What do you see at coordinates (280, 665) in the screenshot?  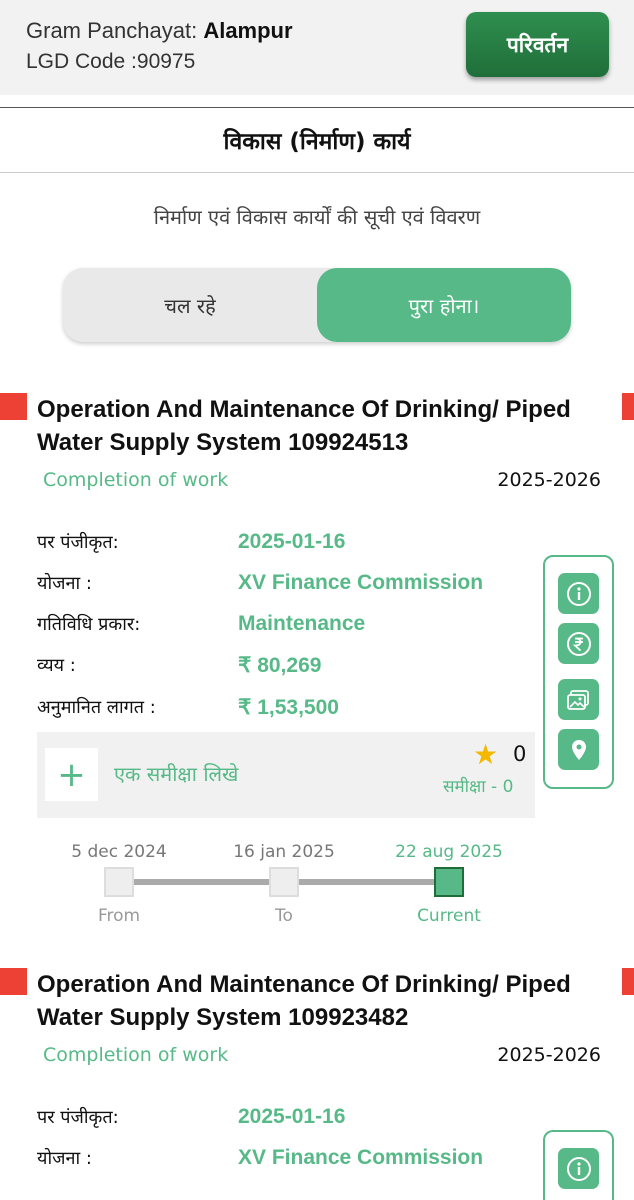 I see `expense-value: ₹ 80,269` at bounding box center [280, 665].